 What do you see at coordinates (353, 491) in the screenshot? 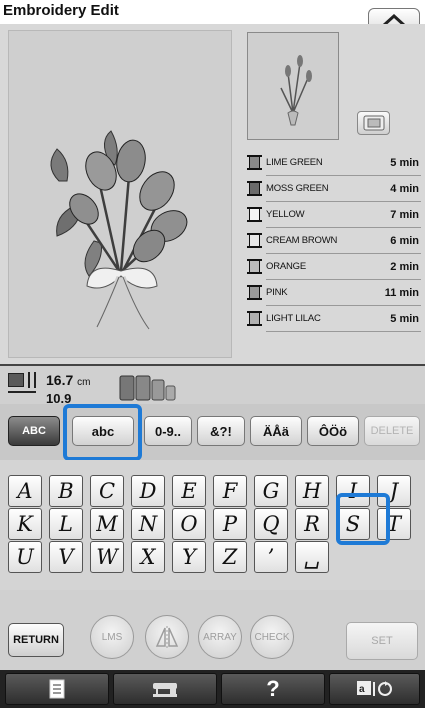
I see `key-i: I` at bounding box center [353, 491].